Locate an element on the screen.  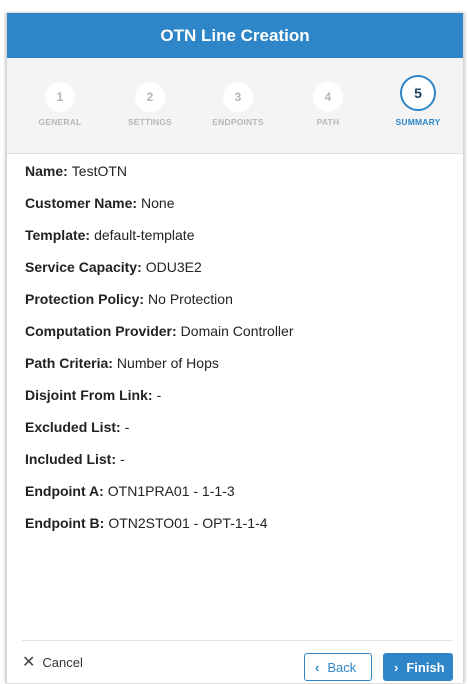
dialog-footer: ✕ Cancel ‹ Back › Finish is located at coordinates (237, 662).